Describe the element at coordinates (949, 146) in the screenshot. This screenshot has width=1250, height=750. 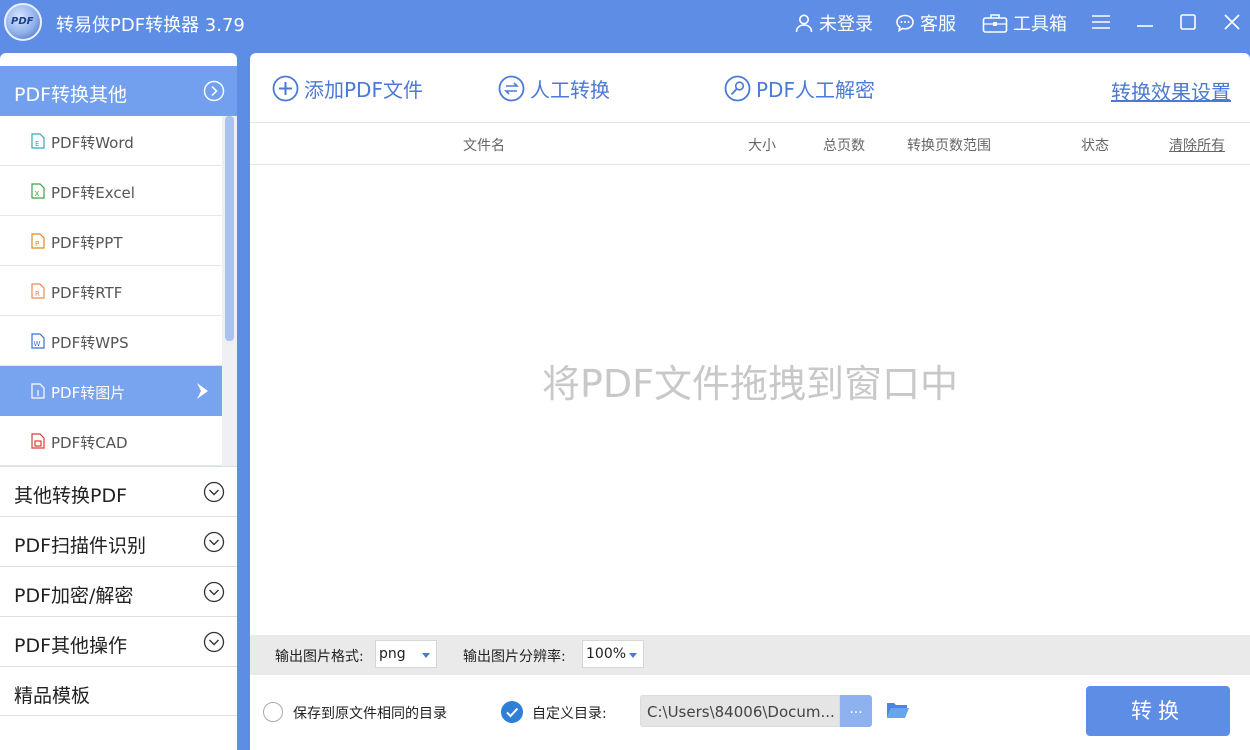
I see `column-page-range: 转换页数范围` at that location.